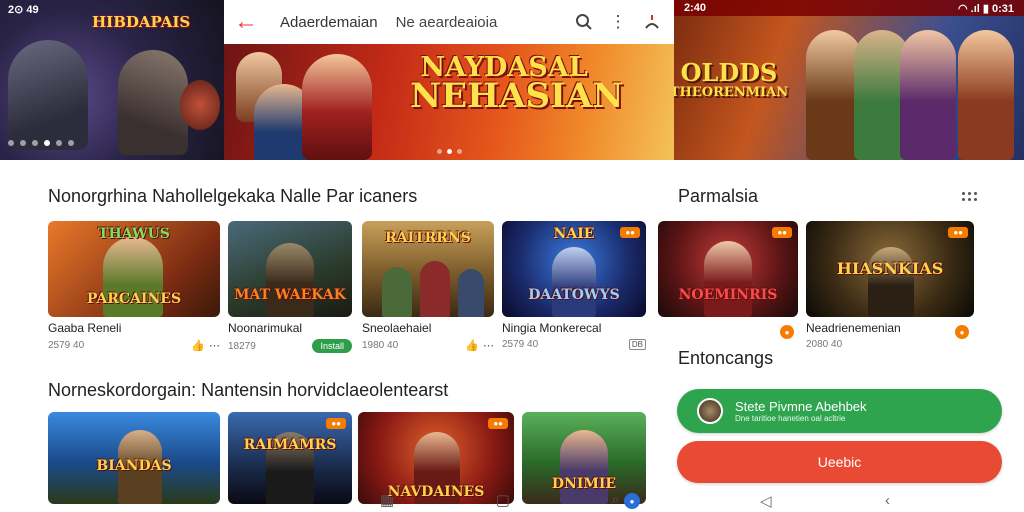 Image resolution: width=1024 pixels, height=512 pixels. Describe the element at coordinates (853, 328) in the screenshot. I see `game-name: Neadrienemenian` at that location.